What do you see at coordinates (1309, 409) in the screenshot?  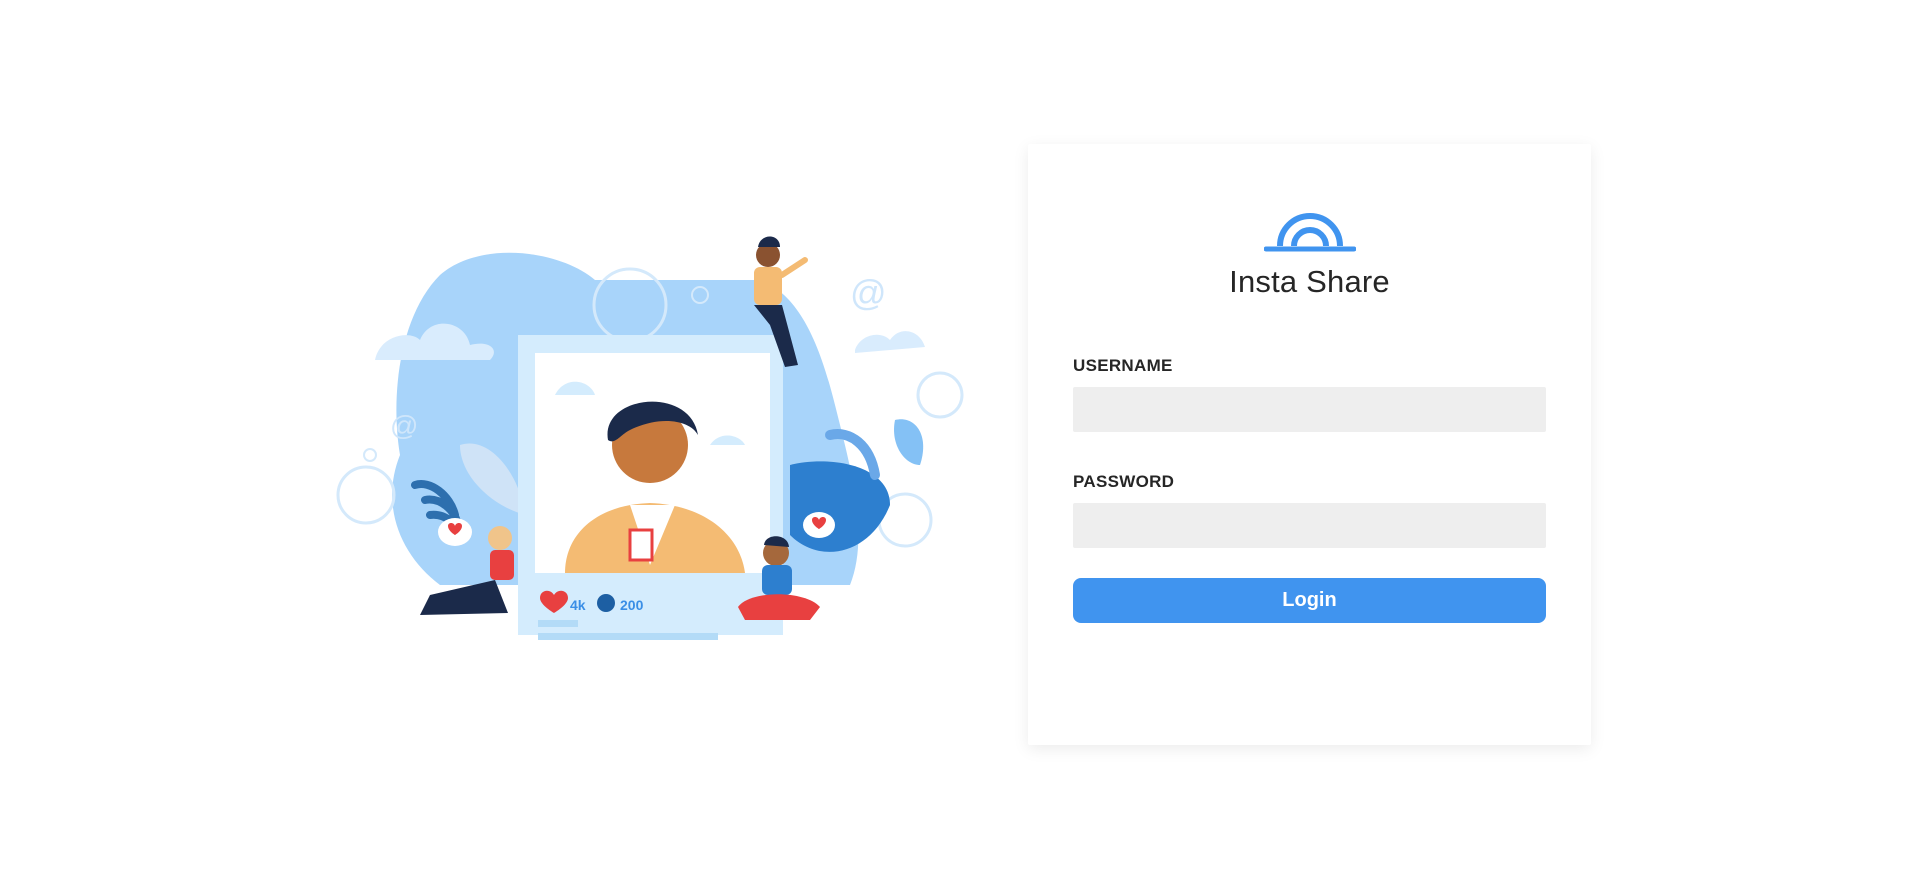 I see `username-input` at bounding box center [1309, 409].